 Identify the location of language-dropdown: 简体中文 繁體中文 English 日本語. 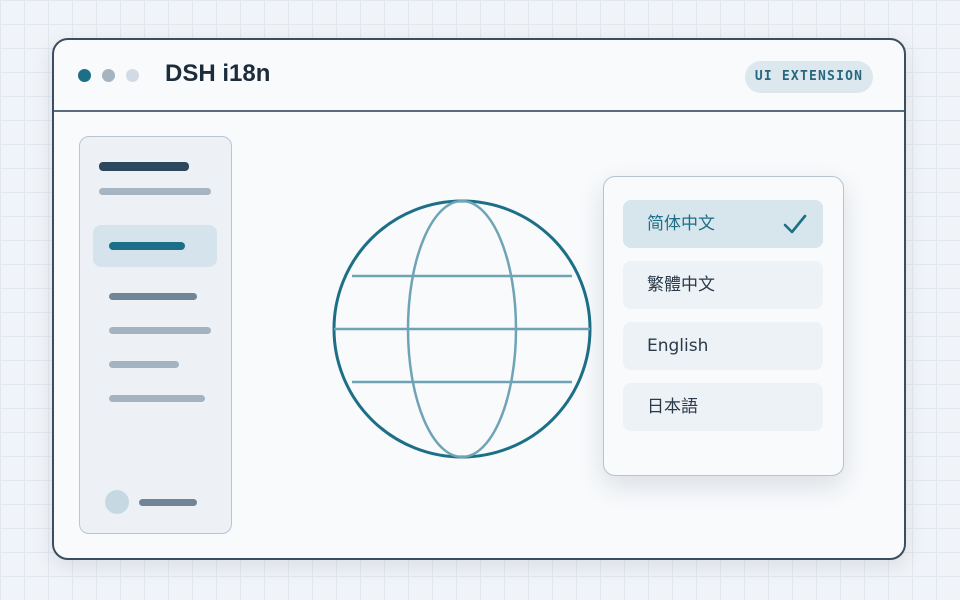
(723, 326).